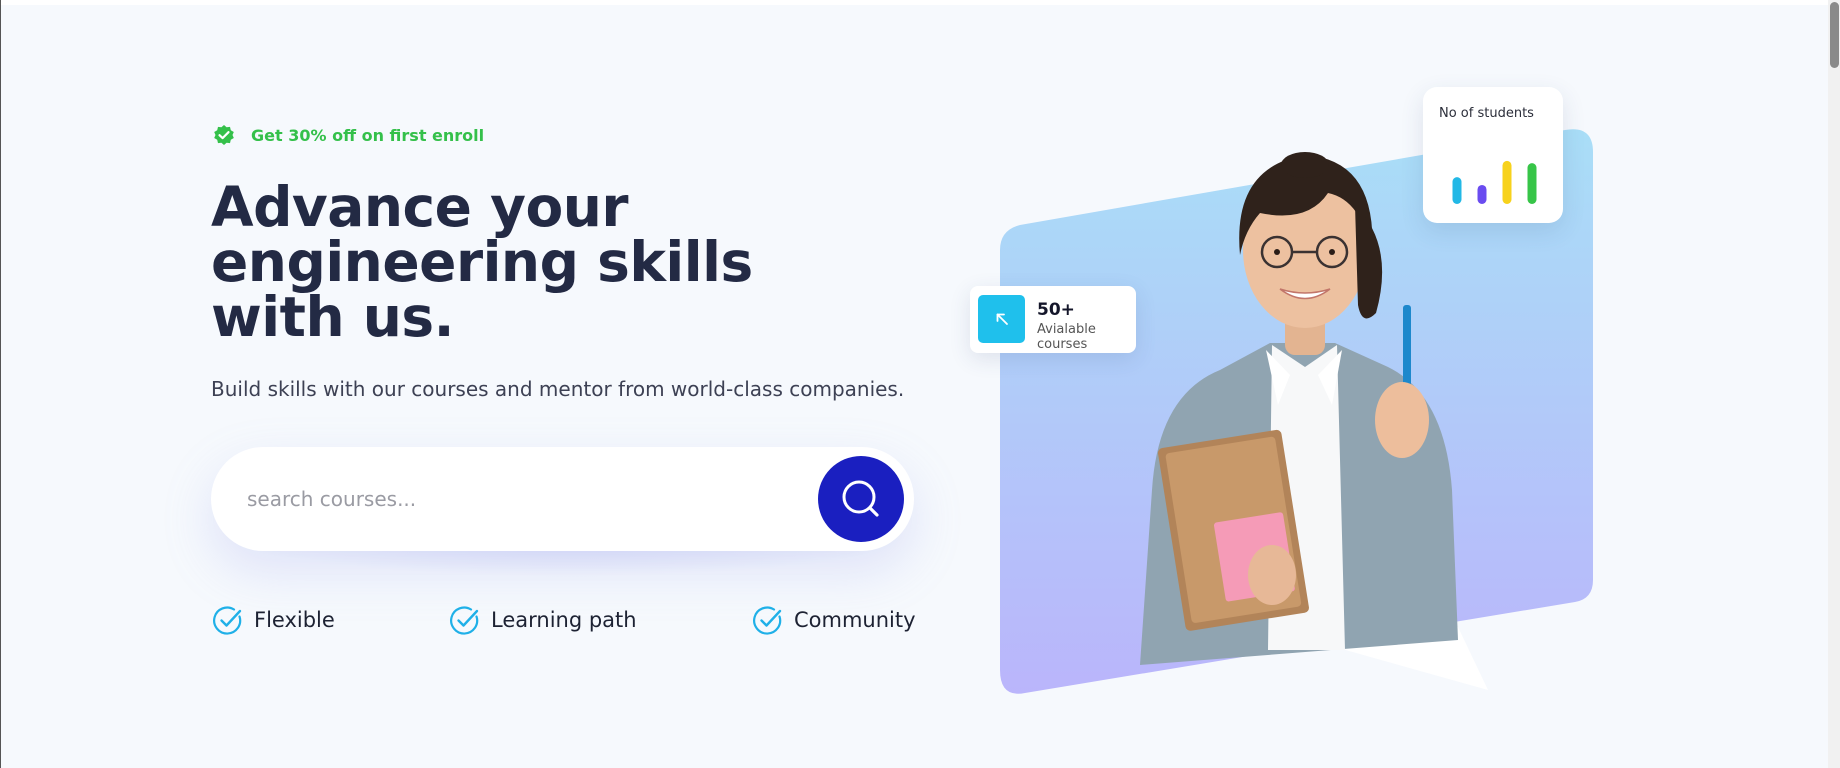 This screenshot has height=768, width=1840. Describe the element at coordinates (368, 135) in the screenshot. I see `promo-text: Get 30% off on first enroll` at that location.